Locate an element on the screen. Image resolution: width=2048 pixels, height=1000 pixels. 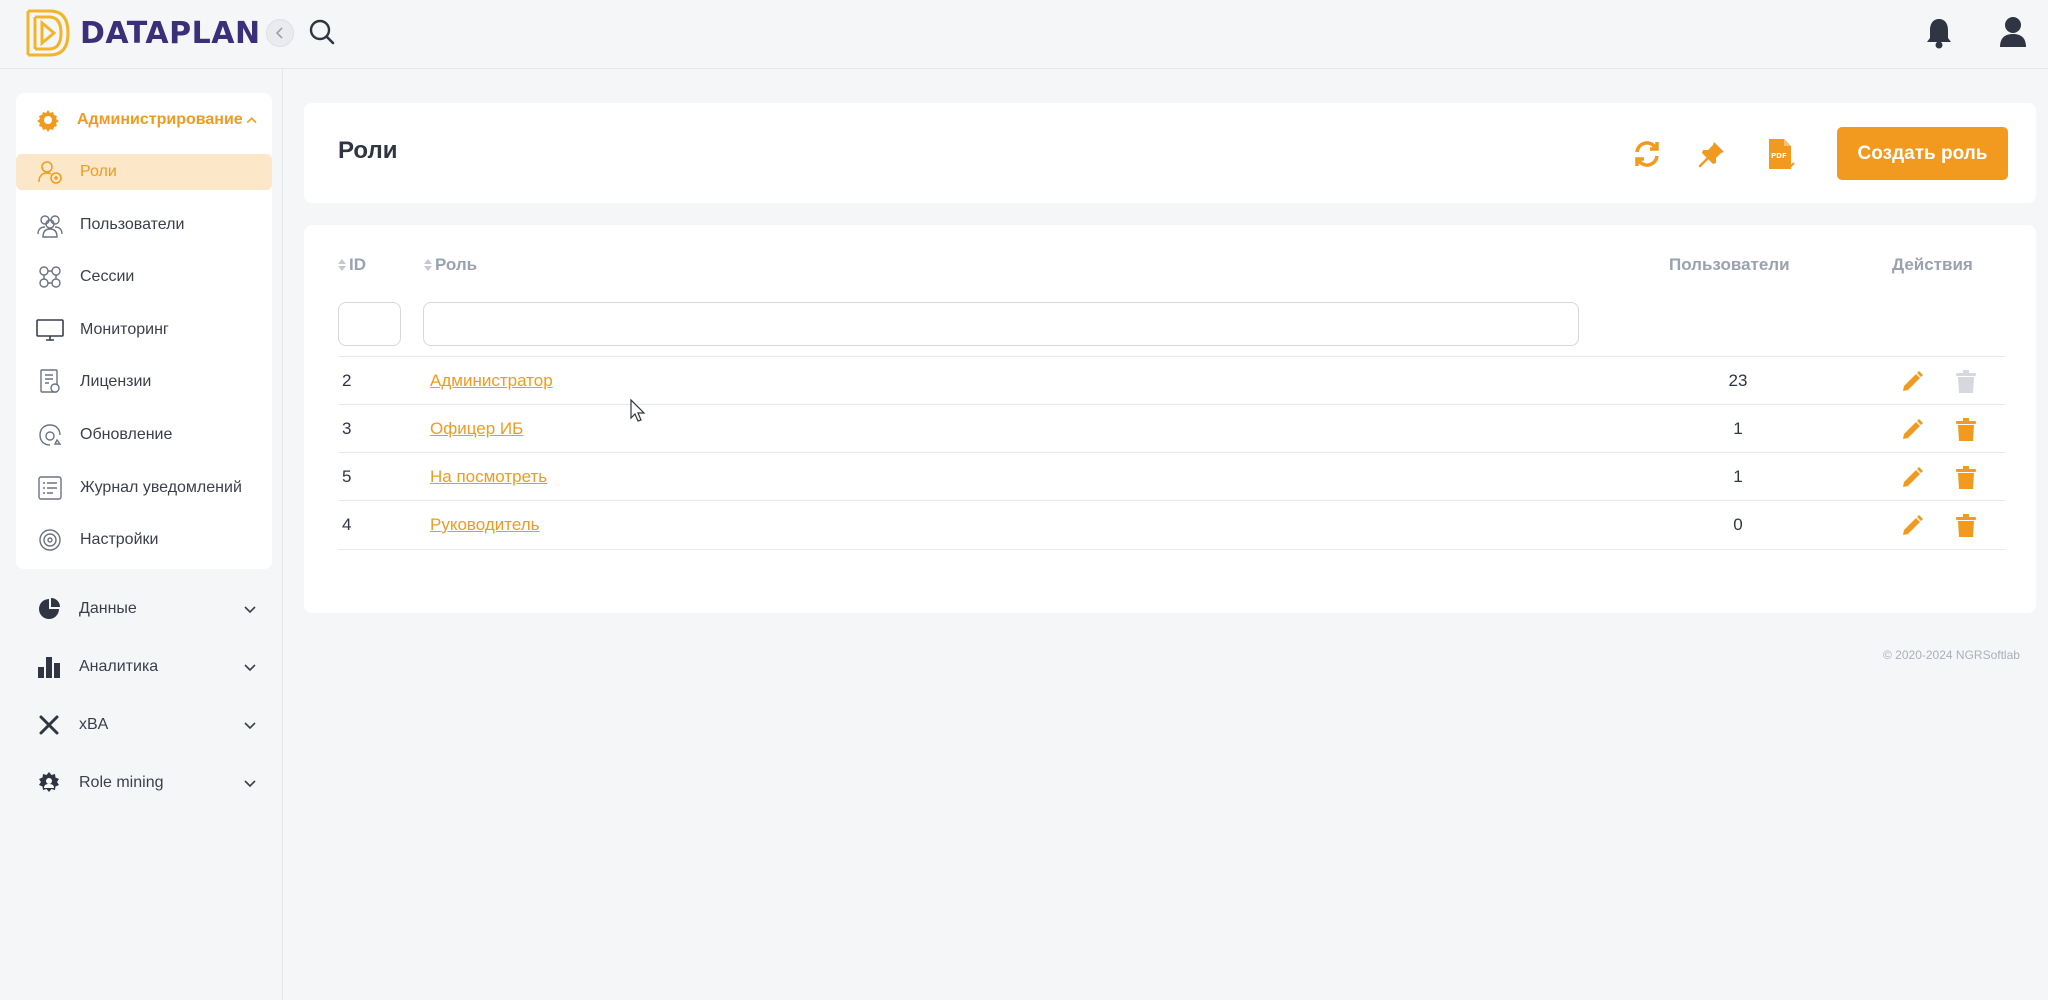
sidebar-item-label: Лицензии is located at coordinates (116, 381).